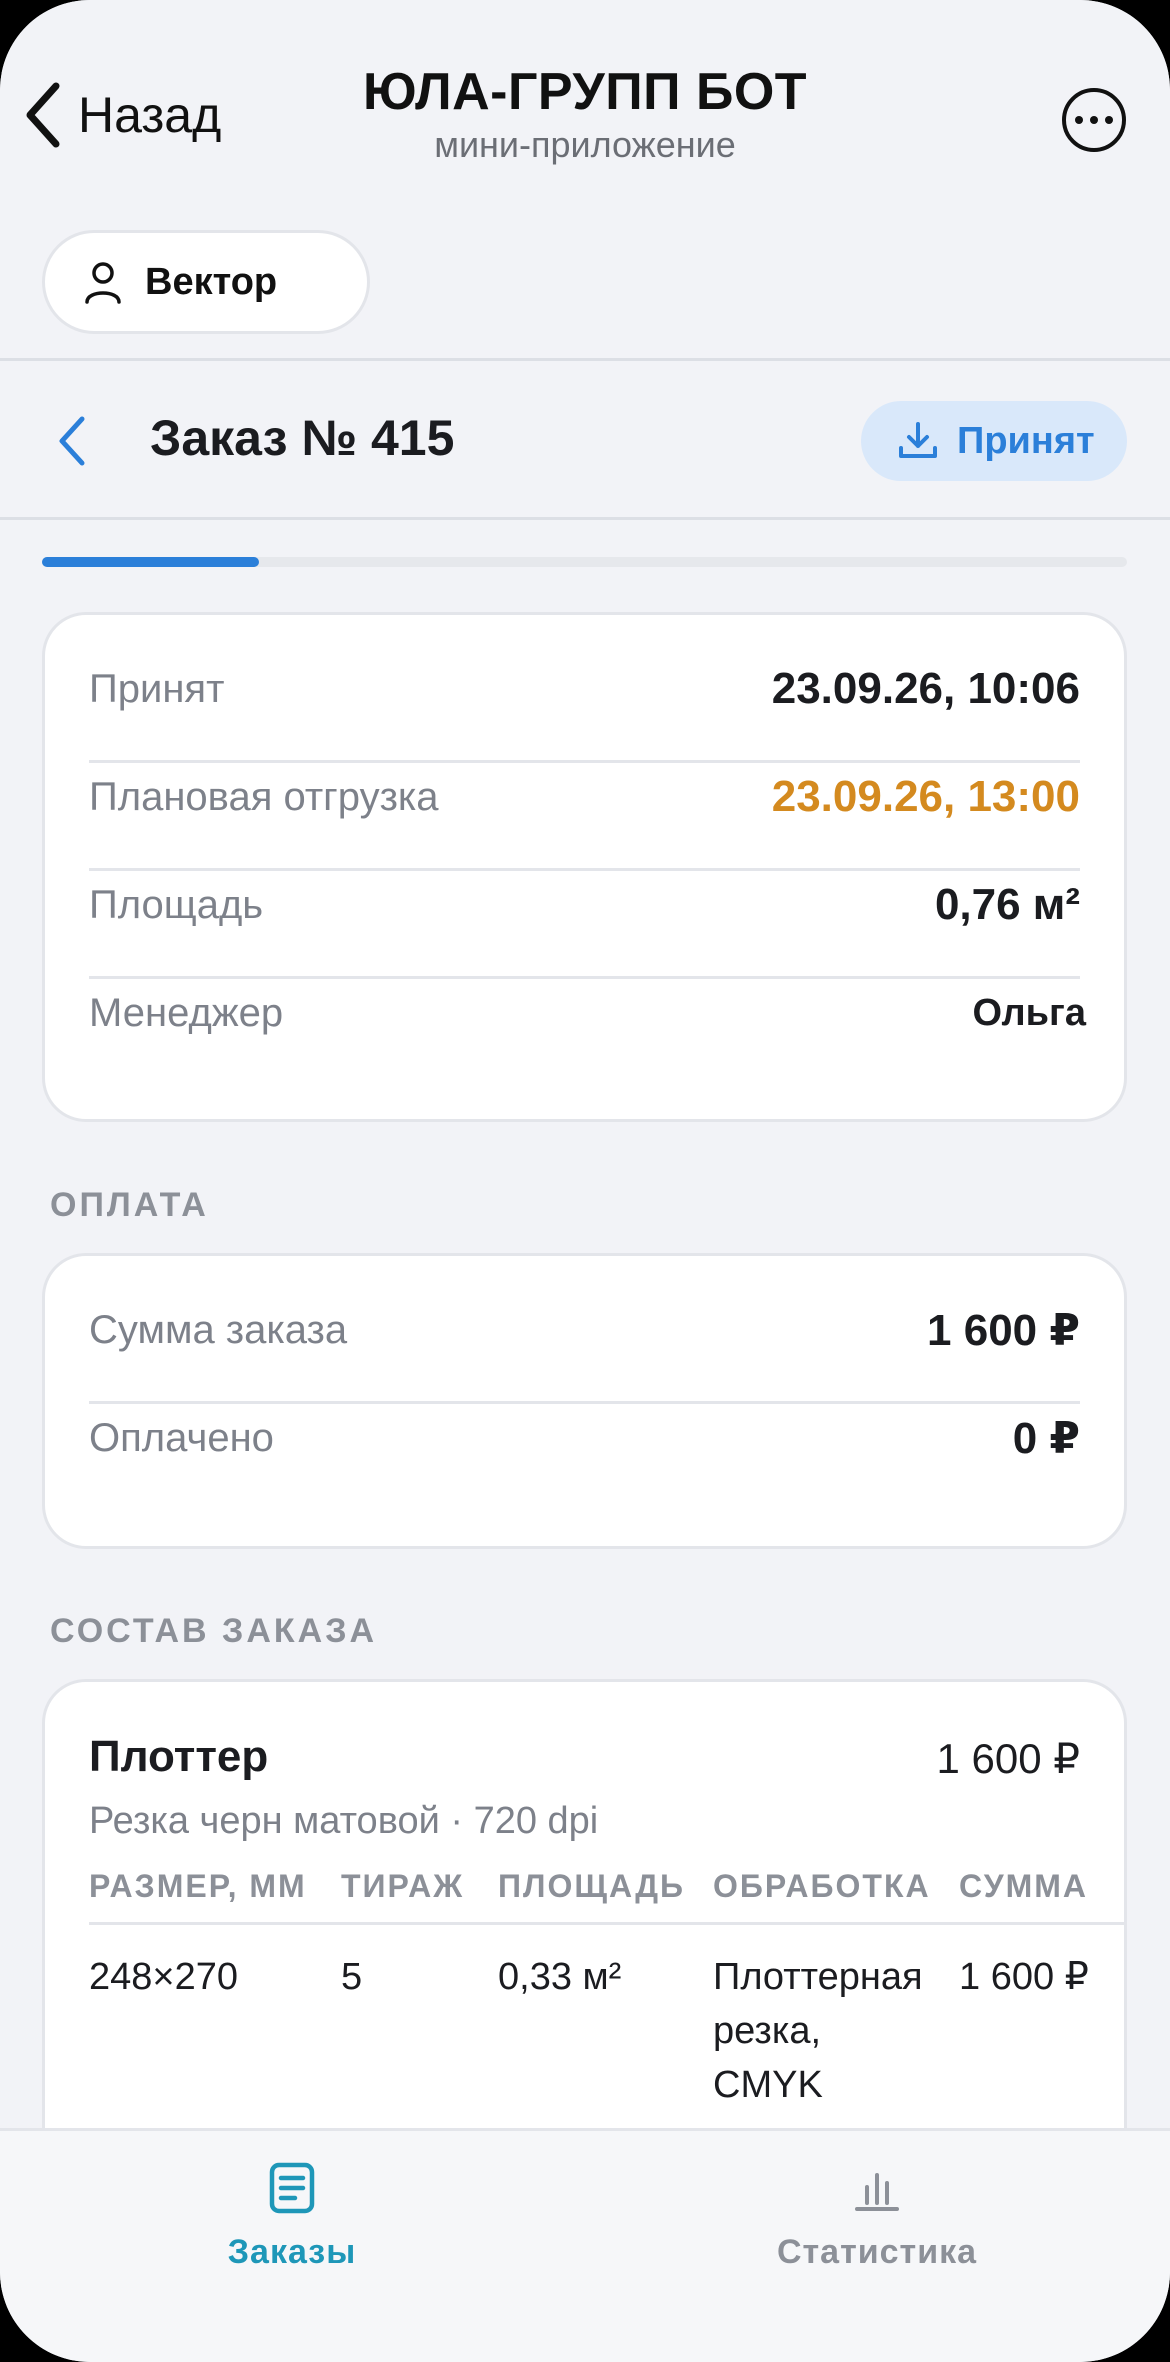  What do you see at coordinates (1026, 440) in the screenshot?
I see `order-status-label: Принят` at bounding box center [1026, 440].